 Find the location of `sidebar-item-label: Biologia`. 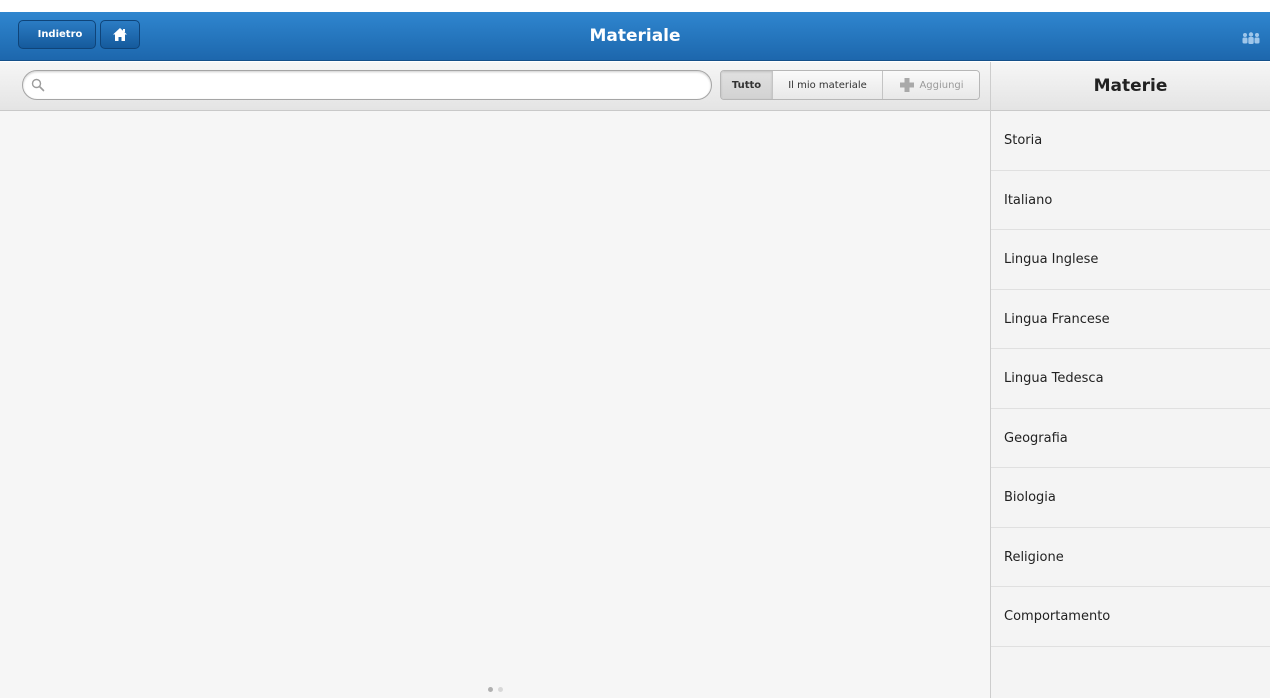

sidebar-item-label: Biologia is located at coordinates (1030, 497).